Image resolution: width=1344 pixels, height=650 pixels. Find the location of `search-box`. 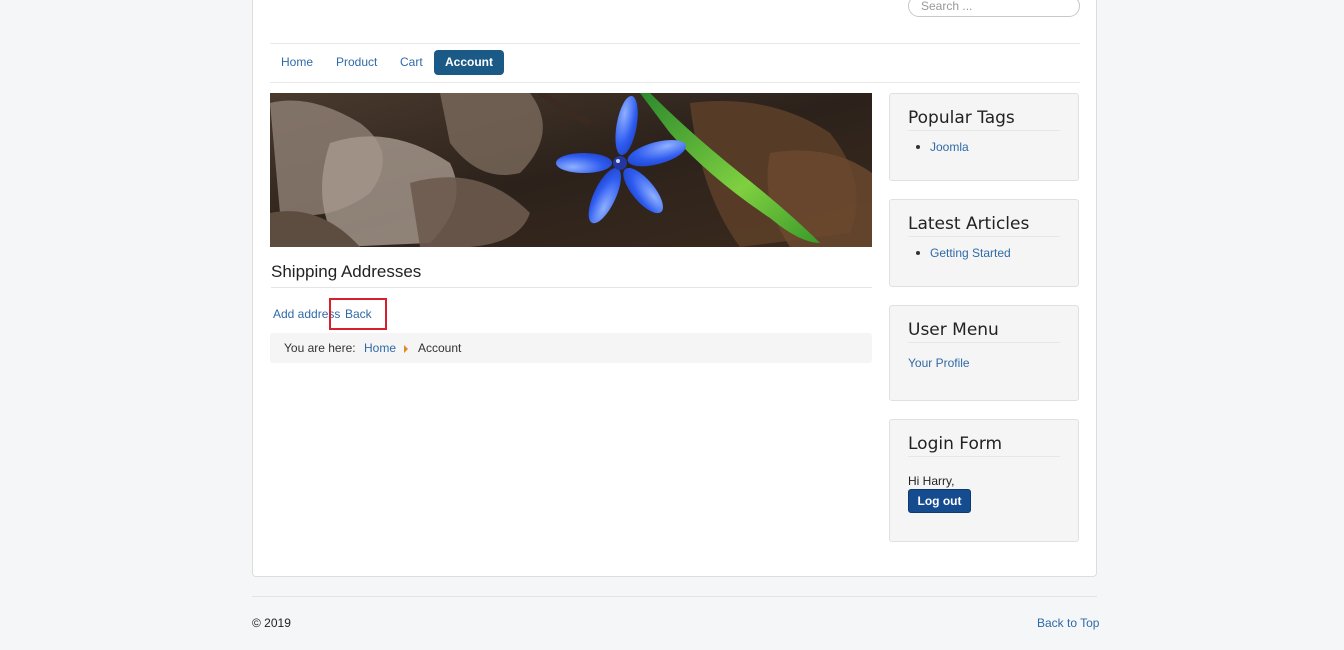

search-box is located at coordinates (994, 8).